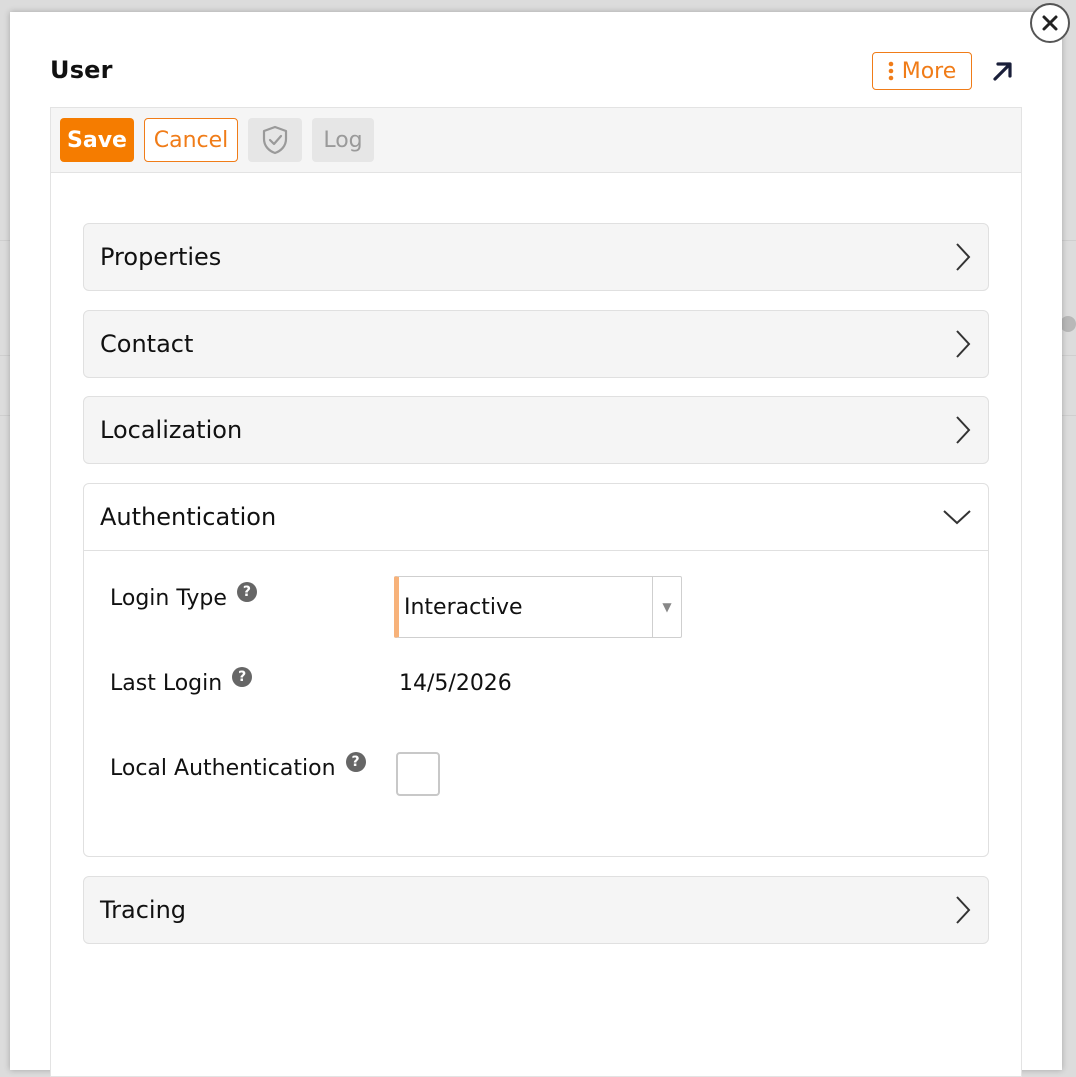 The width and height of the screenshot is (1076, 1077). Describe the element at coordinates (418, 774) in the screenshot. I see `local-authentication-checkbox` at that location.